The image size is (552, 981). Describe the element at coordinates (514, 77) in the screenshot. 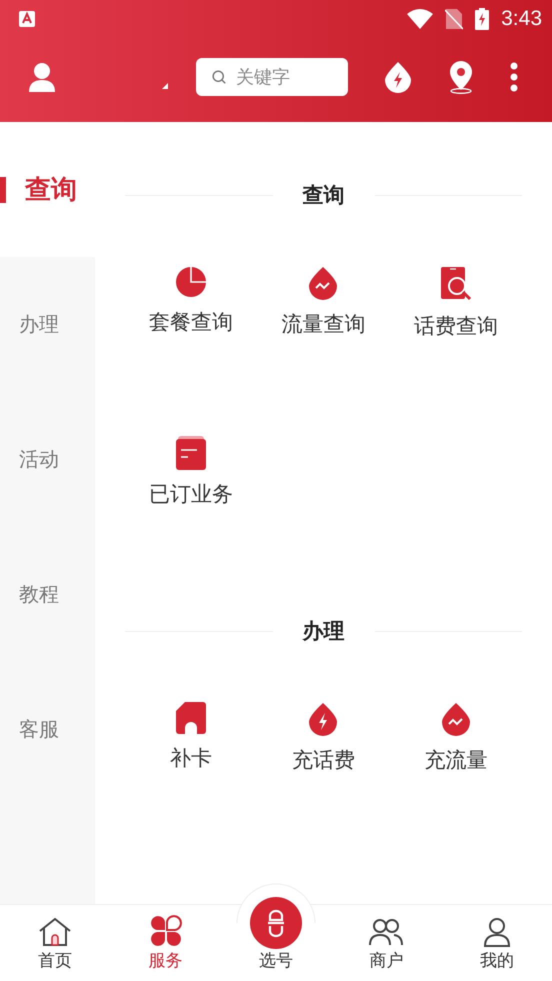

I see `more-menu-icon` at that location.